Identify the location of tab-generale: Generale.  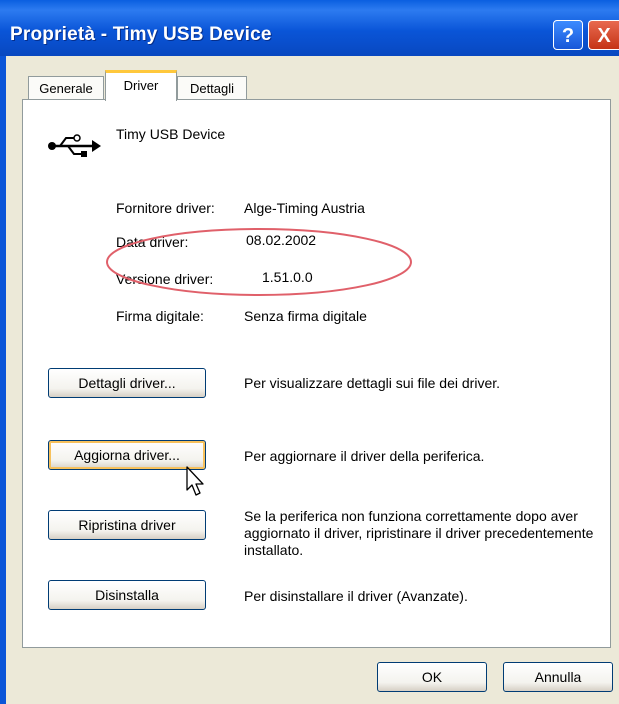
(66, 88).